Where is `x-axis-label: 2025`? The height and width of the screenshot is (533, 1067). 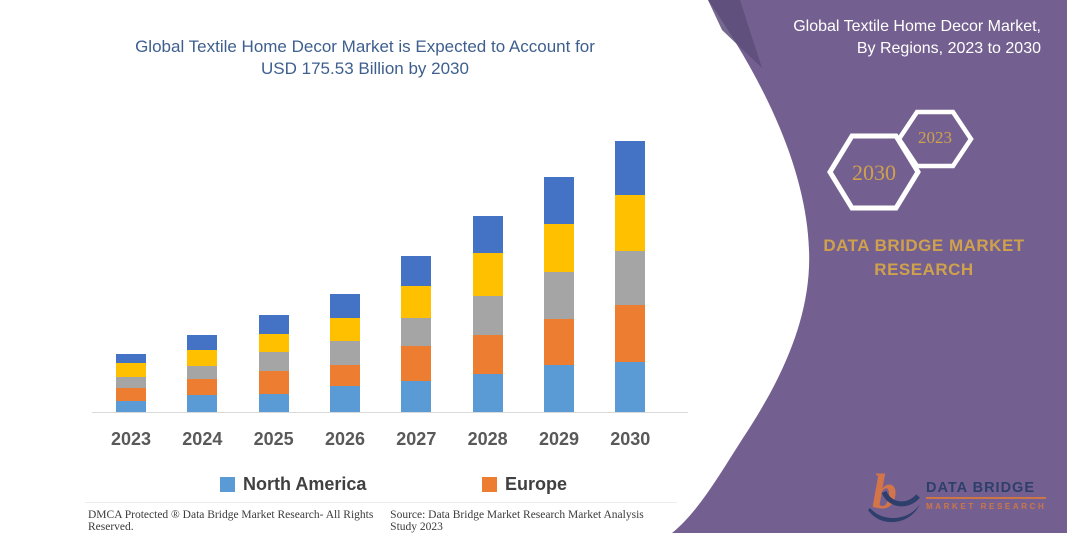 x-axis-label: 2025 is located at coordinates (273, 439).